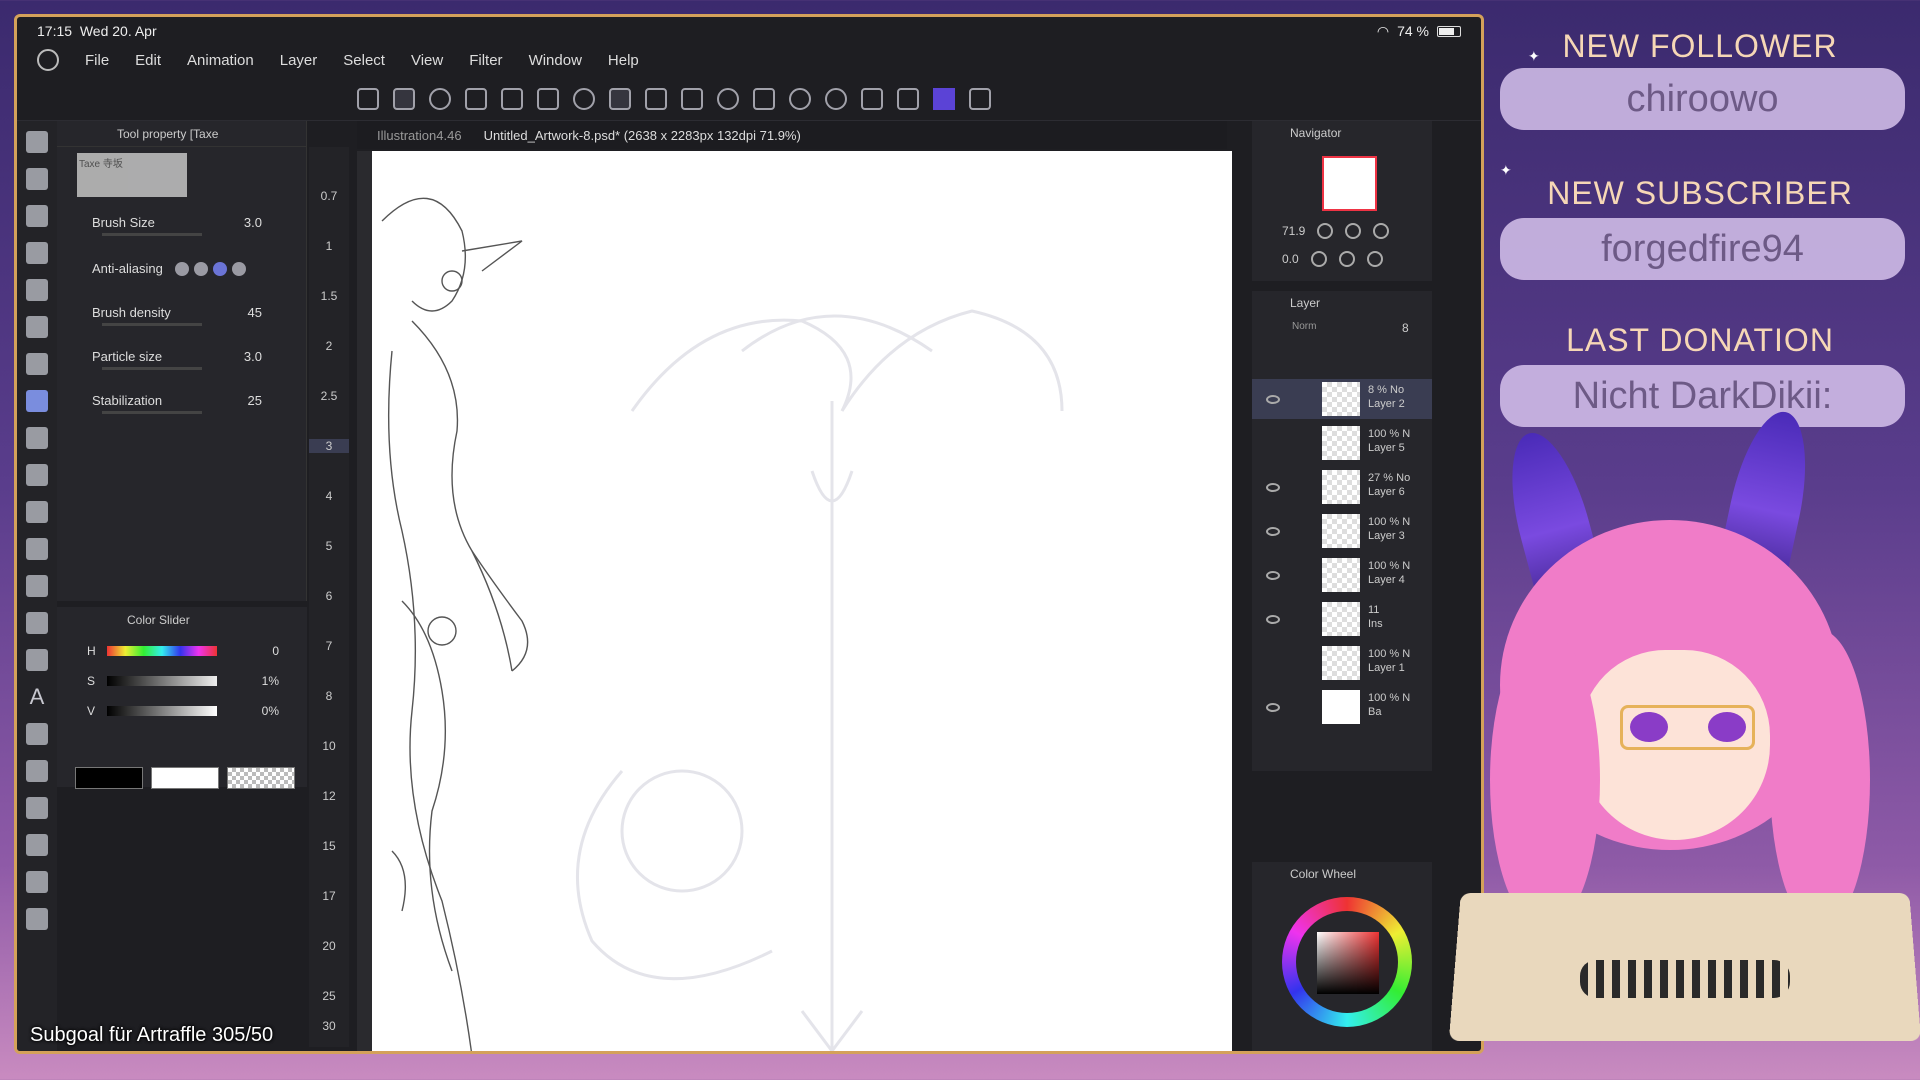  Describe the element at coordinates (1342, 487) in the screenshot. I see `layer-row: 27 % No Layer 6` at that location.